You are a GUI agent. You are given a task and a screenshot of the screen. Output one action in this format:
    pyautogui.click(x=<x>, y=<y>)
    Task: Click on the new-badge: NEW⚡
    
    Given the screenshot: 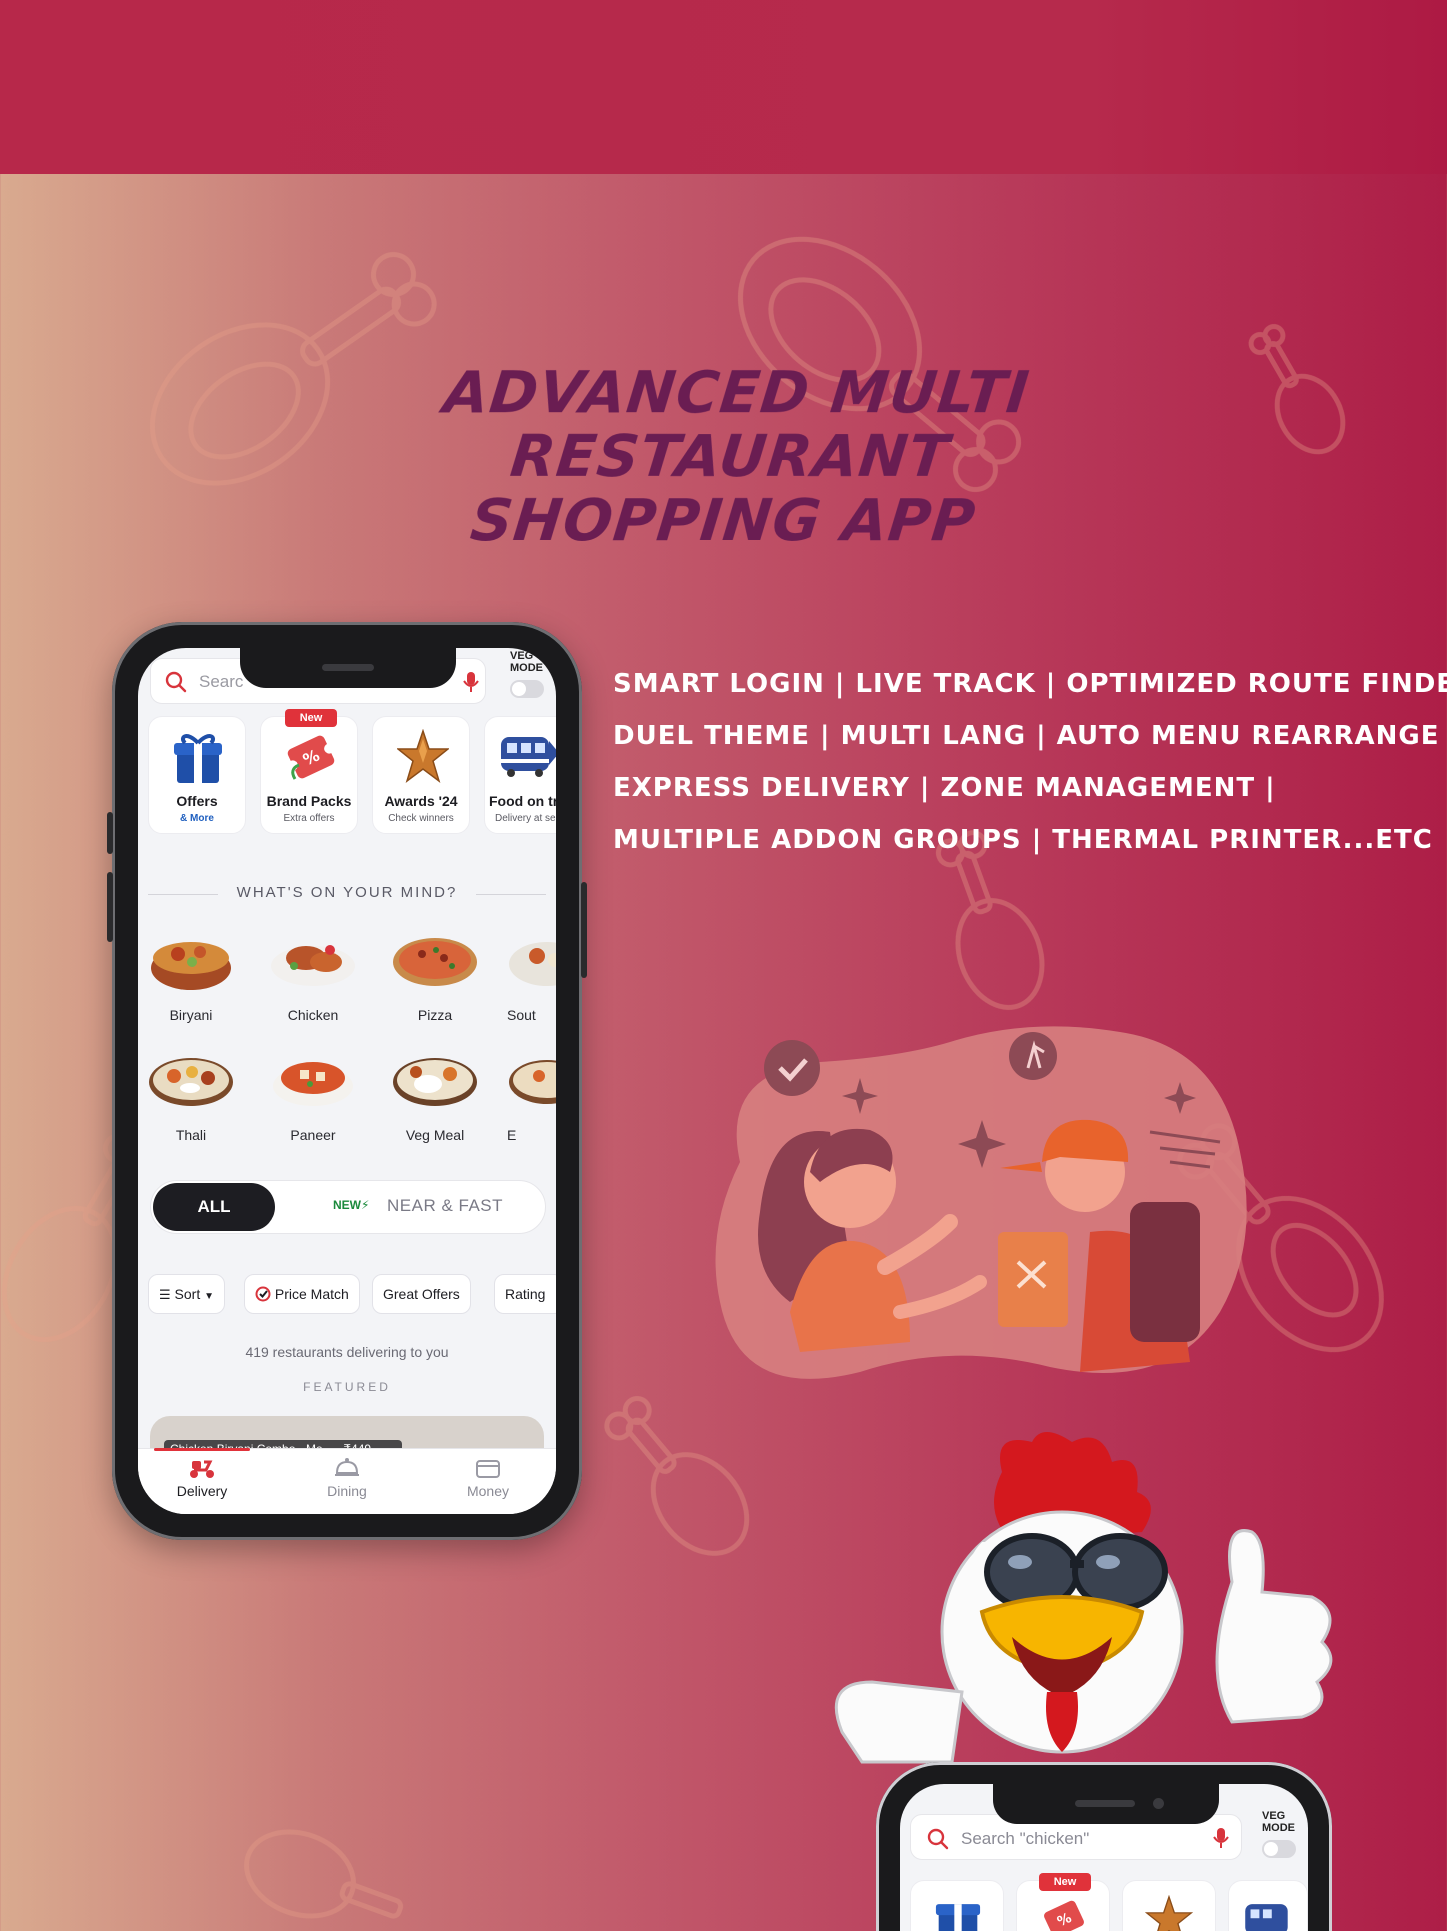 What is the action you would take?
    pyautogui.click(x=351, y=1205)
    